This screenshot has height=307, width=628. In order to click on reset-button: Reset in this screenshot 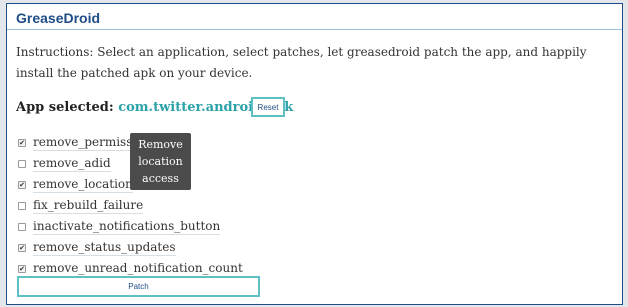, I will do `click(268, 107)`.